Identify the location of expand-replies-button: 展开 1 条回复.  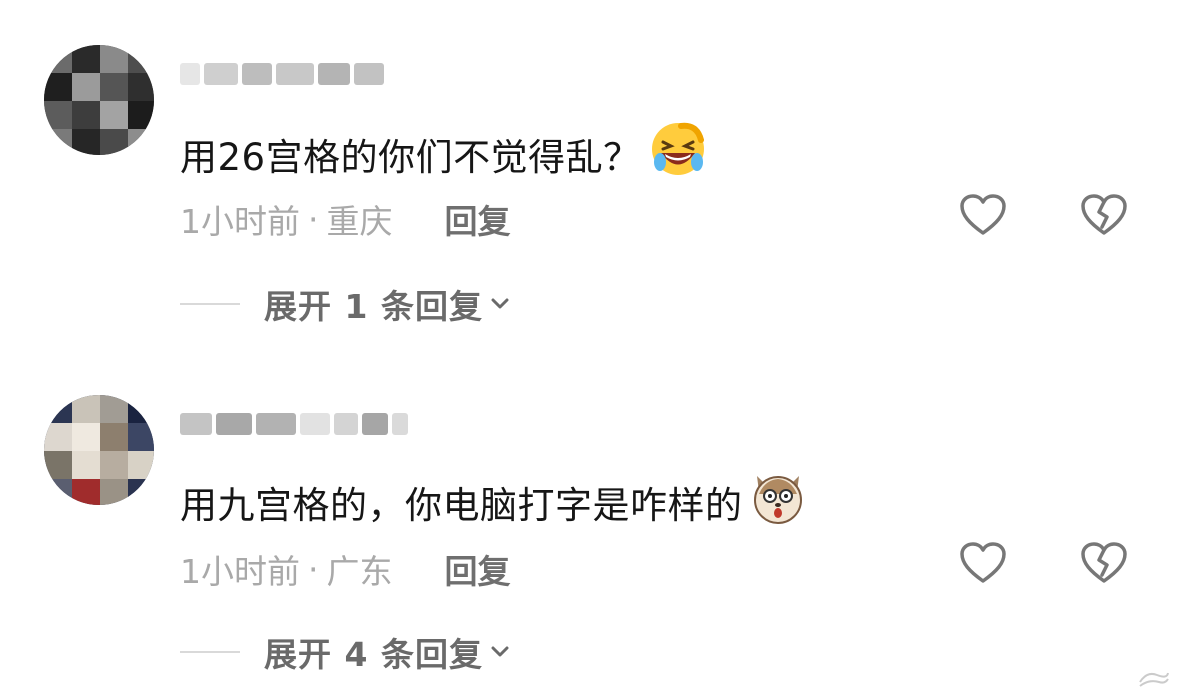
(346, 304).